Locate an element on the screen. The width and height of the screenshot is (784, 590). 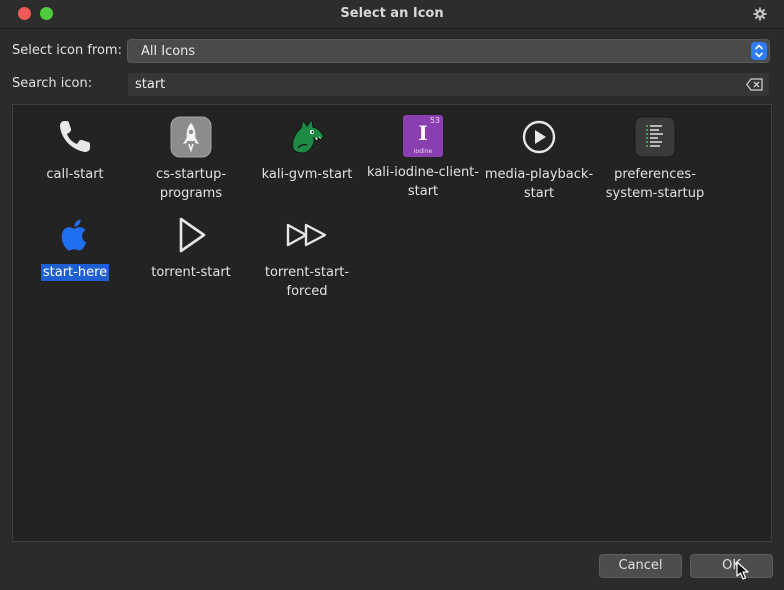
clear-search-icon is located at coordinates (754, 84).